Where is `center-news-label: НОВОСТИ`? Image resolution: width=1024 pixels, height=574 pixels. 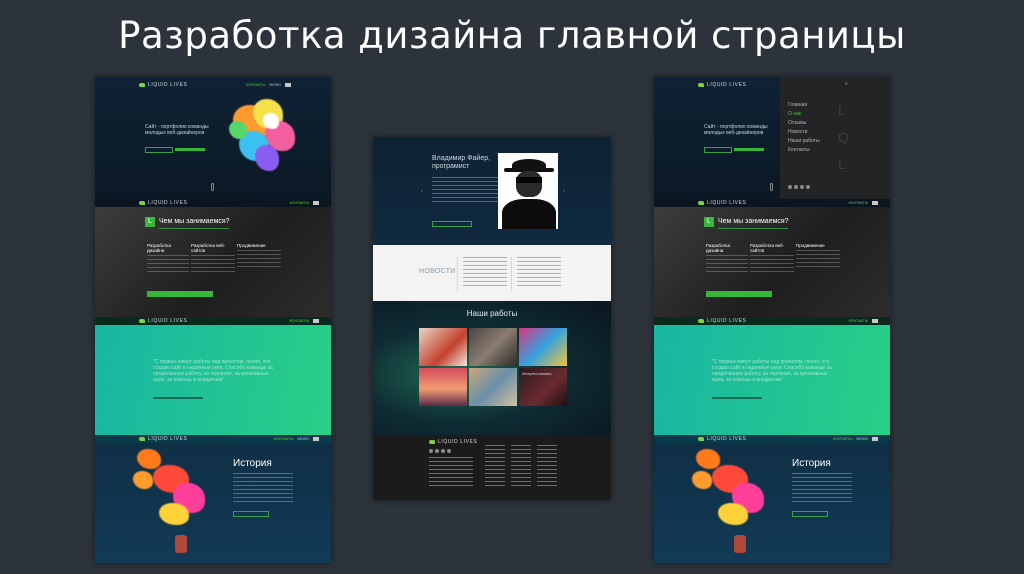
center-news-label: НОВОСТИ is located at coordinates (437, 271).